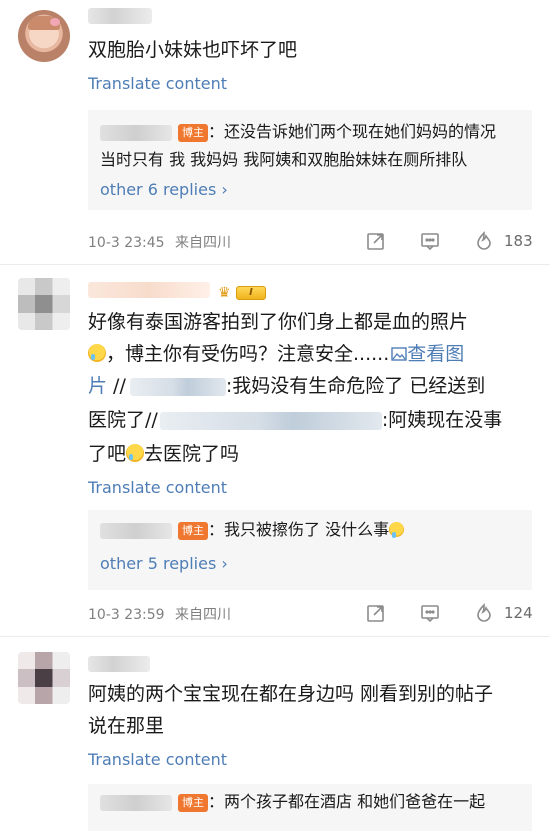  Describe the element at coordinates (224, 293) in the screenshot. I see `crown-icon: ♛` at that location.